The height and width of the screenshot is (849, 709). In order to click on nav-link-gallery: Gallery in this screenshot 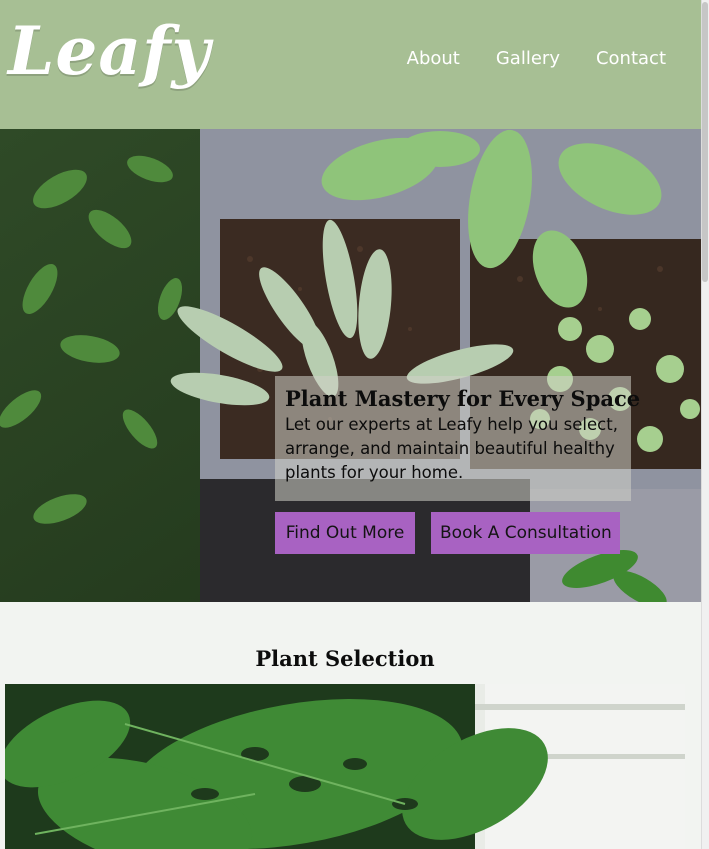, I will do `click(528, 58)`.